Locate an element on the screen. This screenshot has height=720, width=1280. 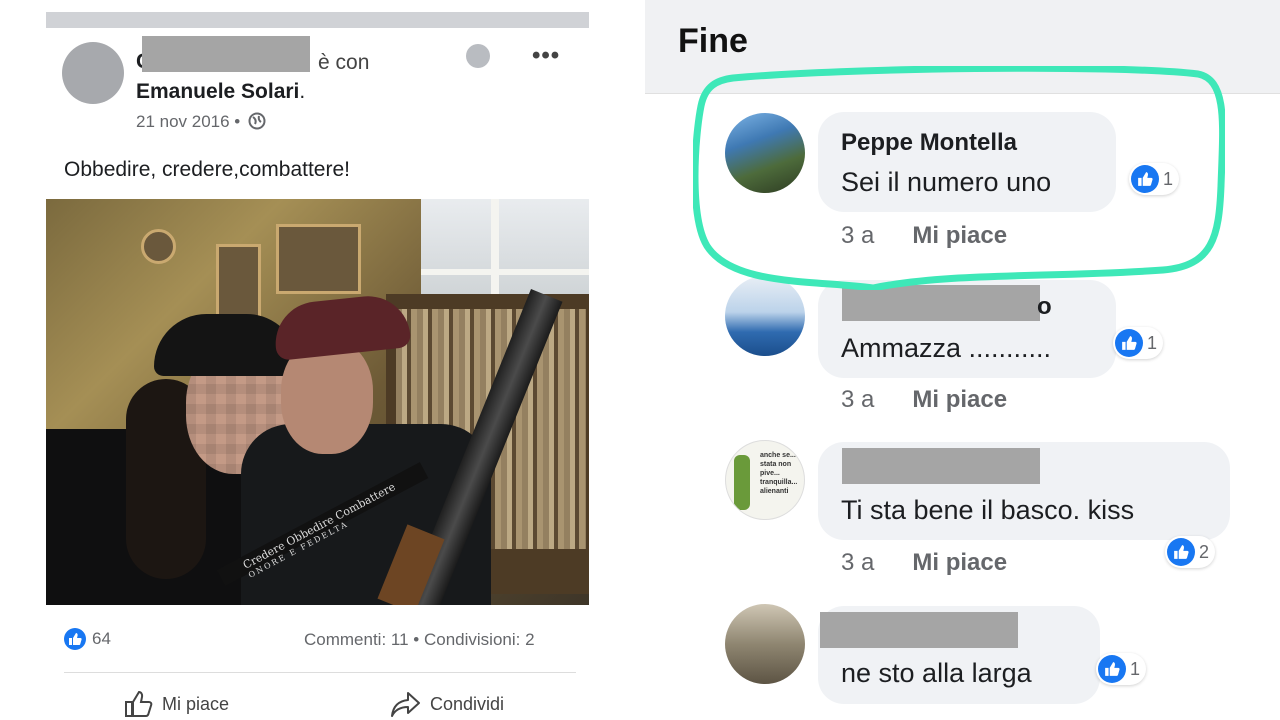
comment-reactions: 2 is located at coordinates (1190, 552).